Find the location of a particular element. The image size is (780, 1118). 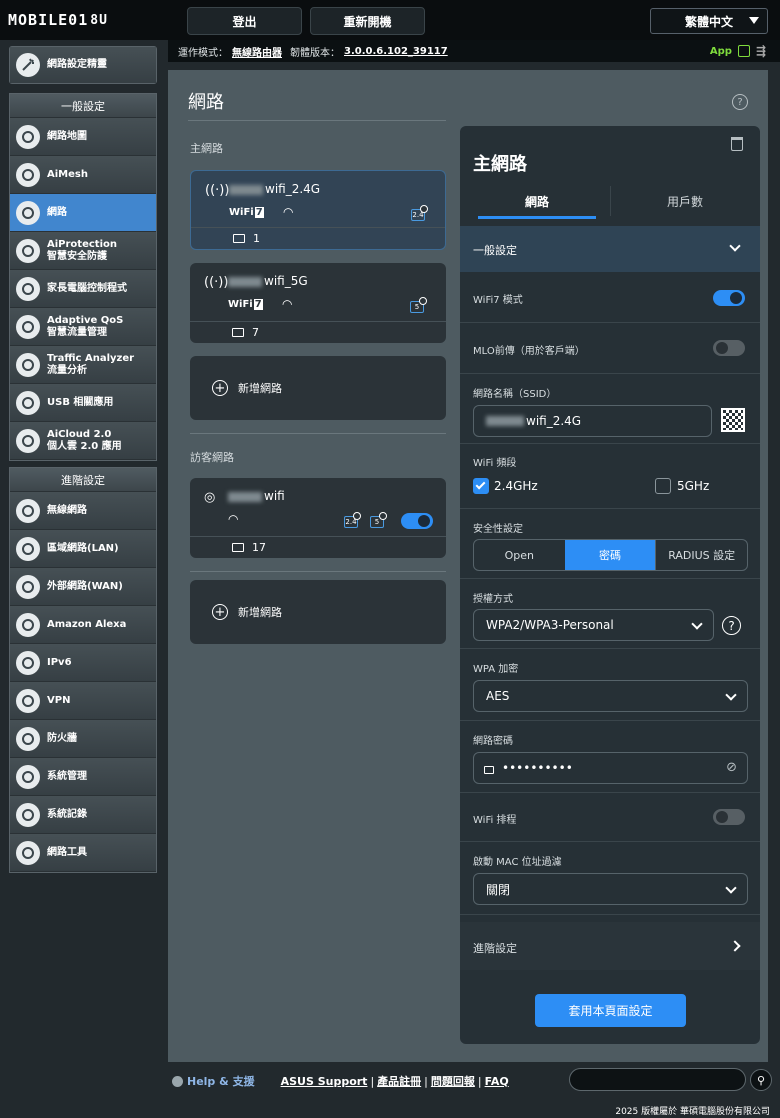

sidebar-item-label: AiMesh is located at coordinates (67, 175).